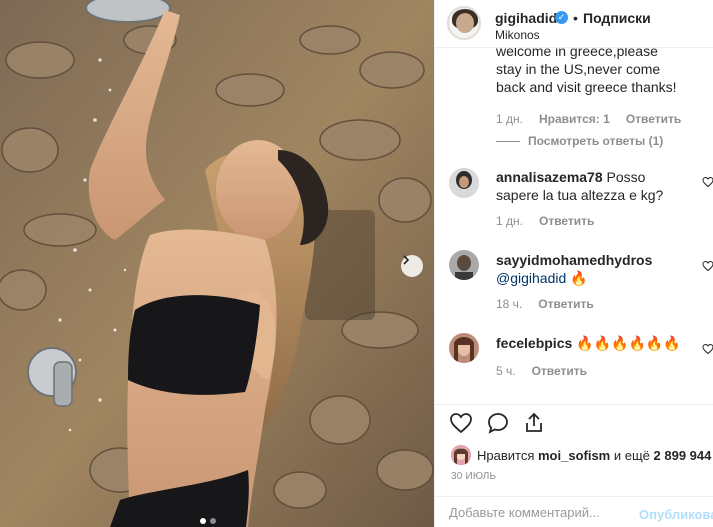  I want to click on comment-body: fecelebpics 🔥🔥🔥🔥🔥🔥, so click(596, 343).